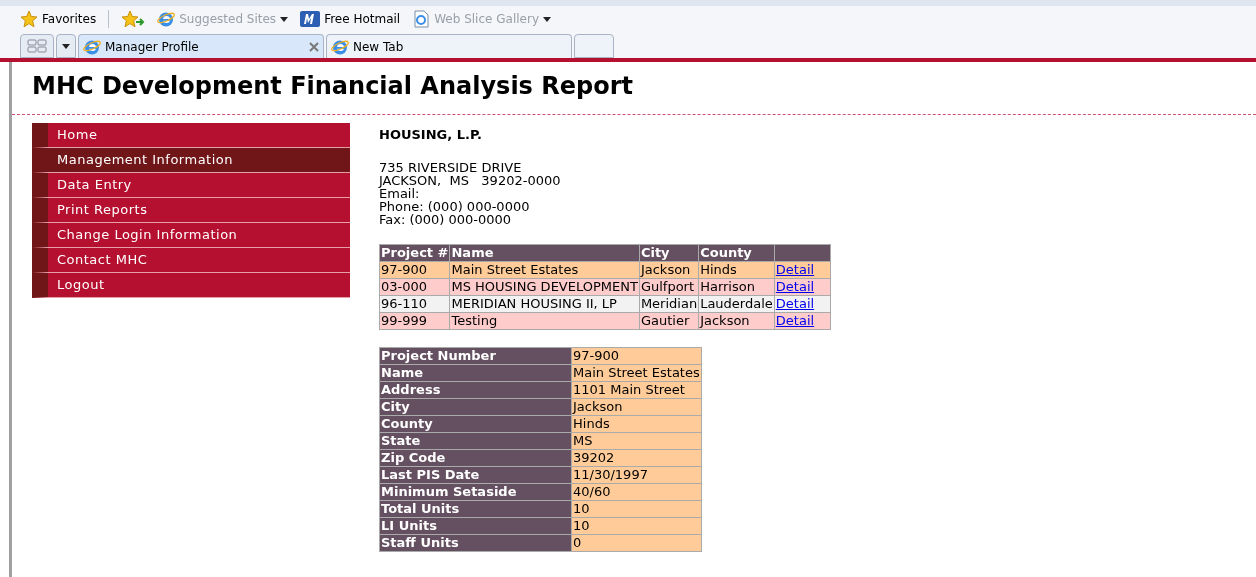 This screenshot has height=577, width=1256. I want to click on menu-item: Print Reports, so click(191, 210).